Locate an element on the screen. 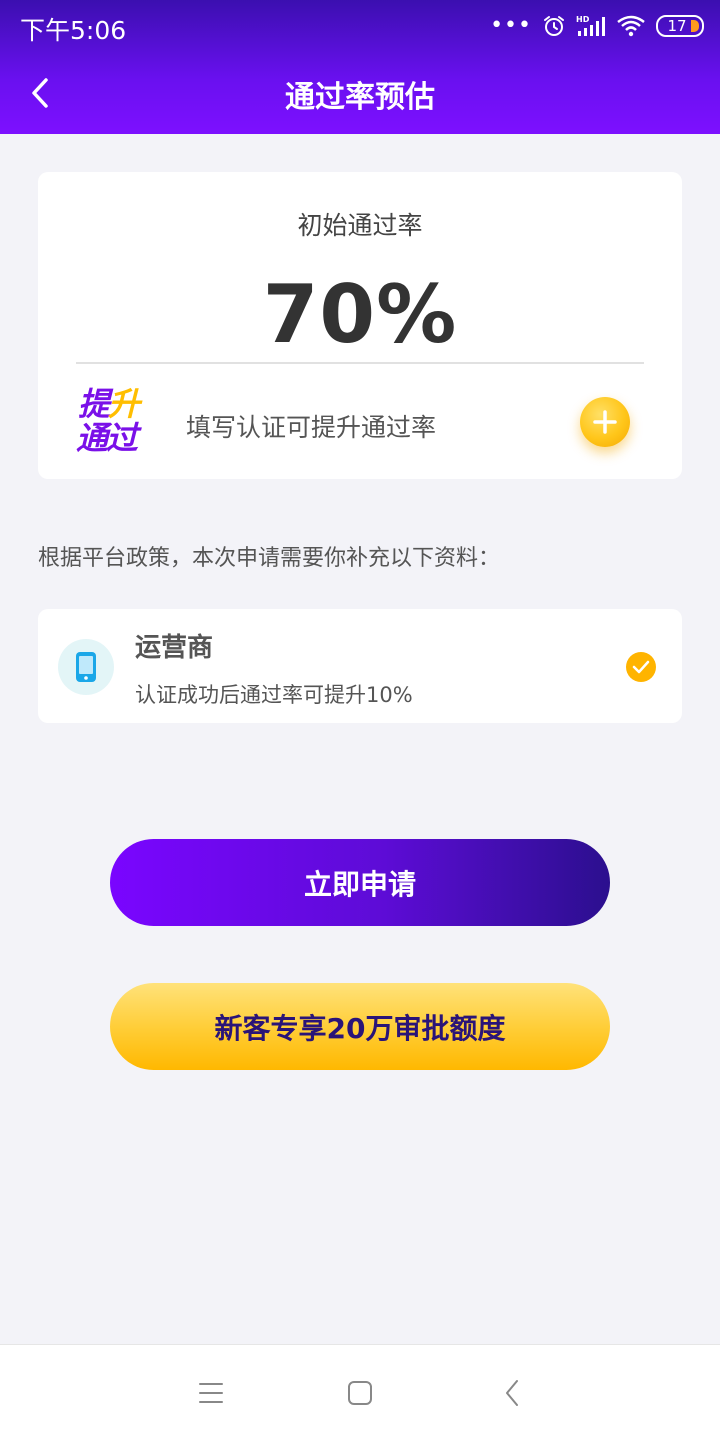  svg-text: HD is located at coordinates (583, 19).